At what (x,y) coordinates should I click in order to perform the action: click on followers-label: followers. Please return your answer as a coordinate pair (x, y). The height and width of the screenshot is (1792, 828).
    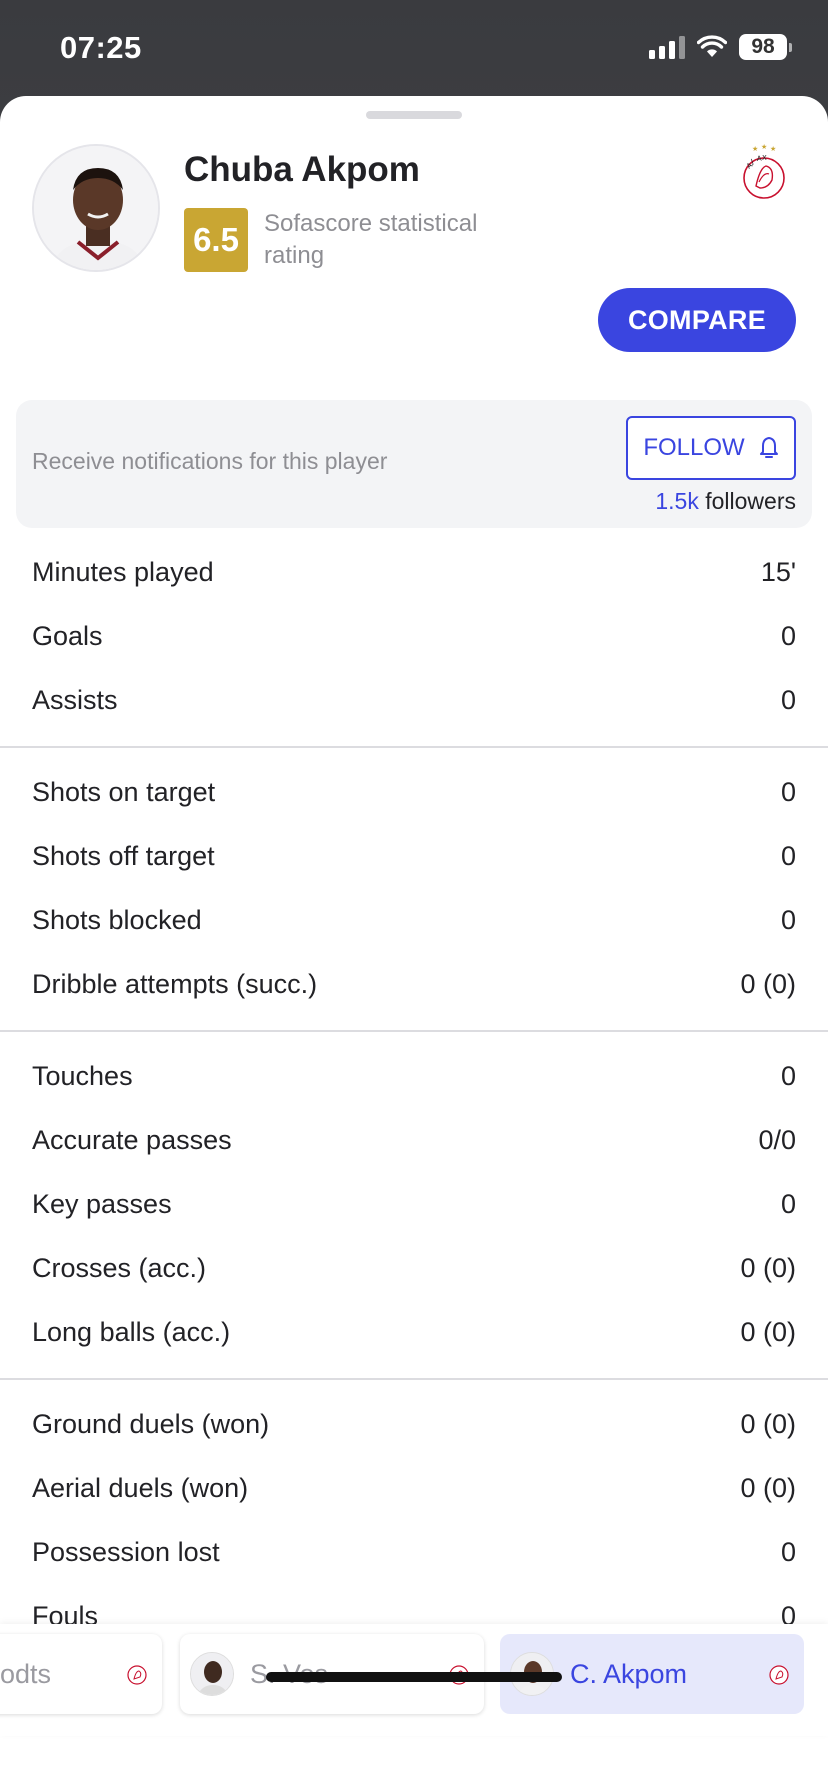
    Looking at the image, I should click on (750, 501).